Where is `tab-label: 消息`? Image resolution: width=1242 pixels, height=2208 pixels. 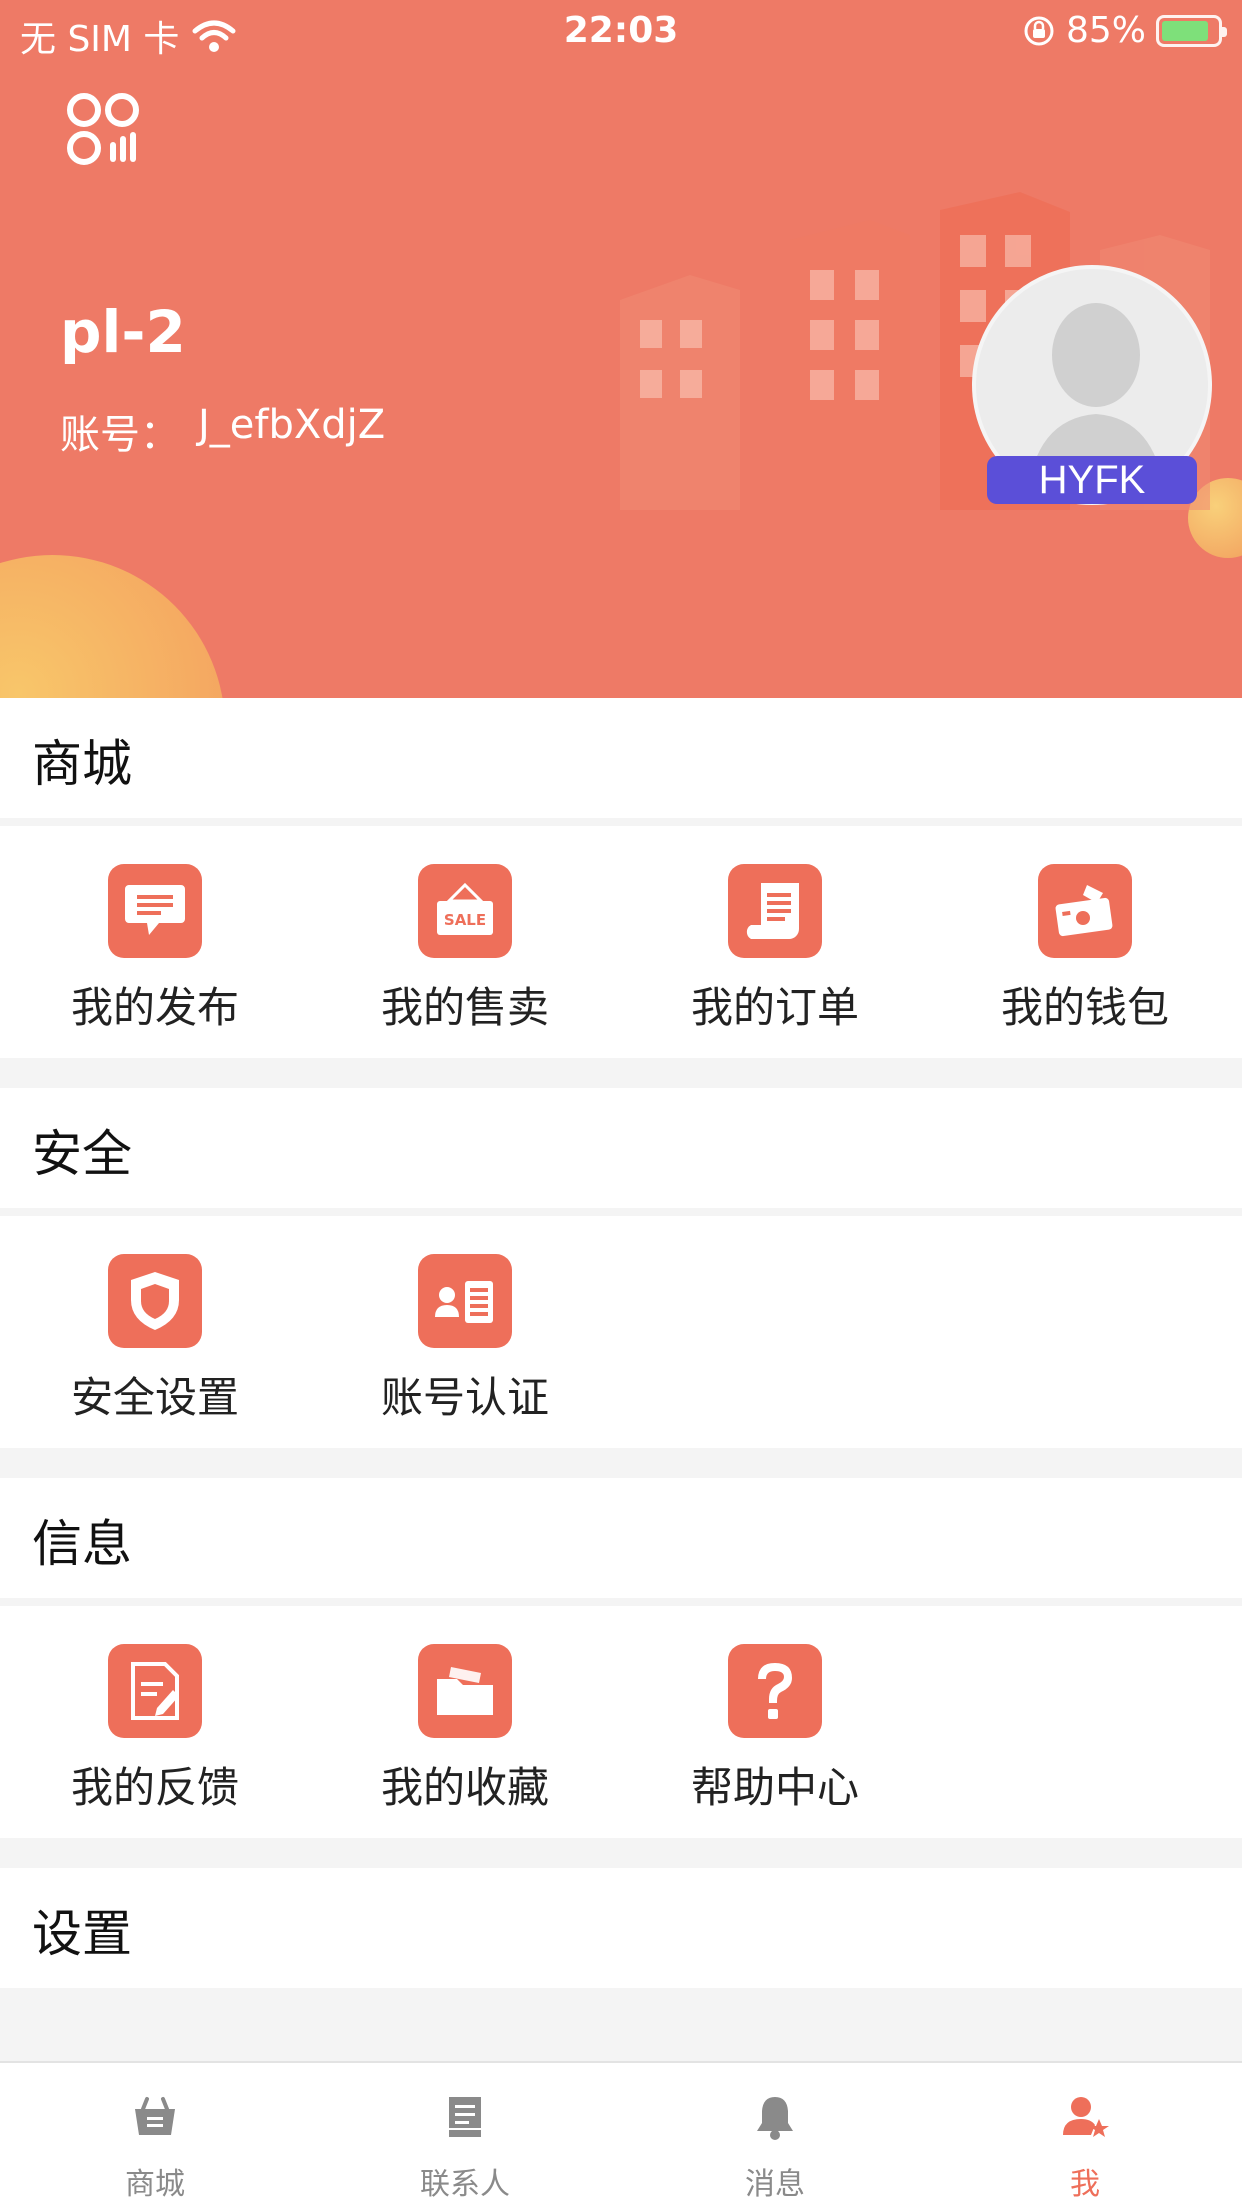
tab-label: 消息 is located at coordinates (775, 2184).